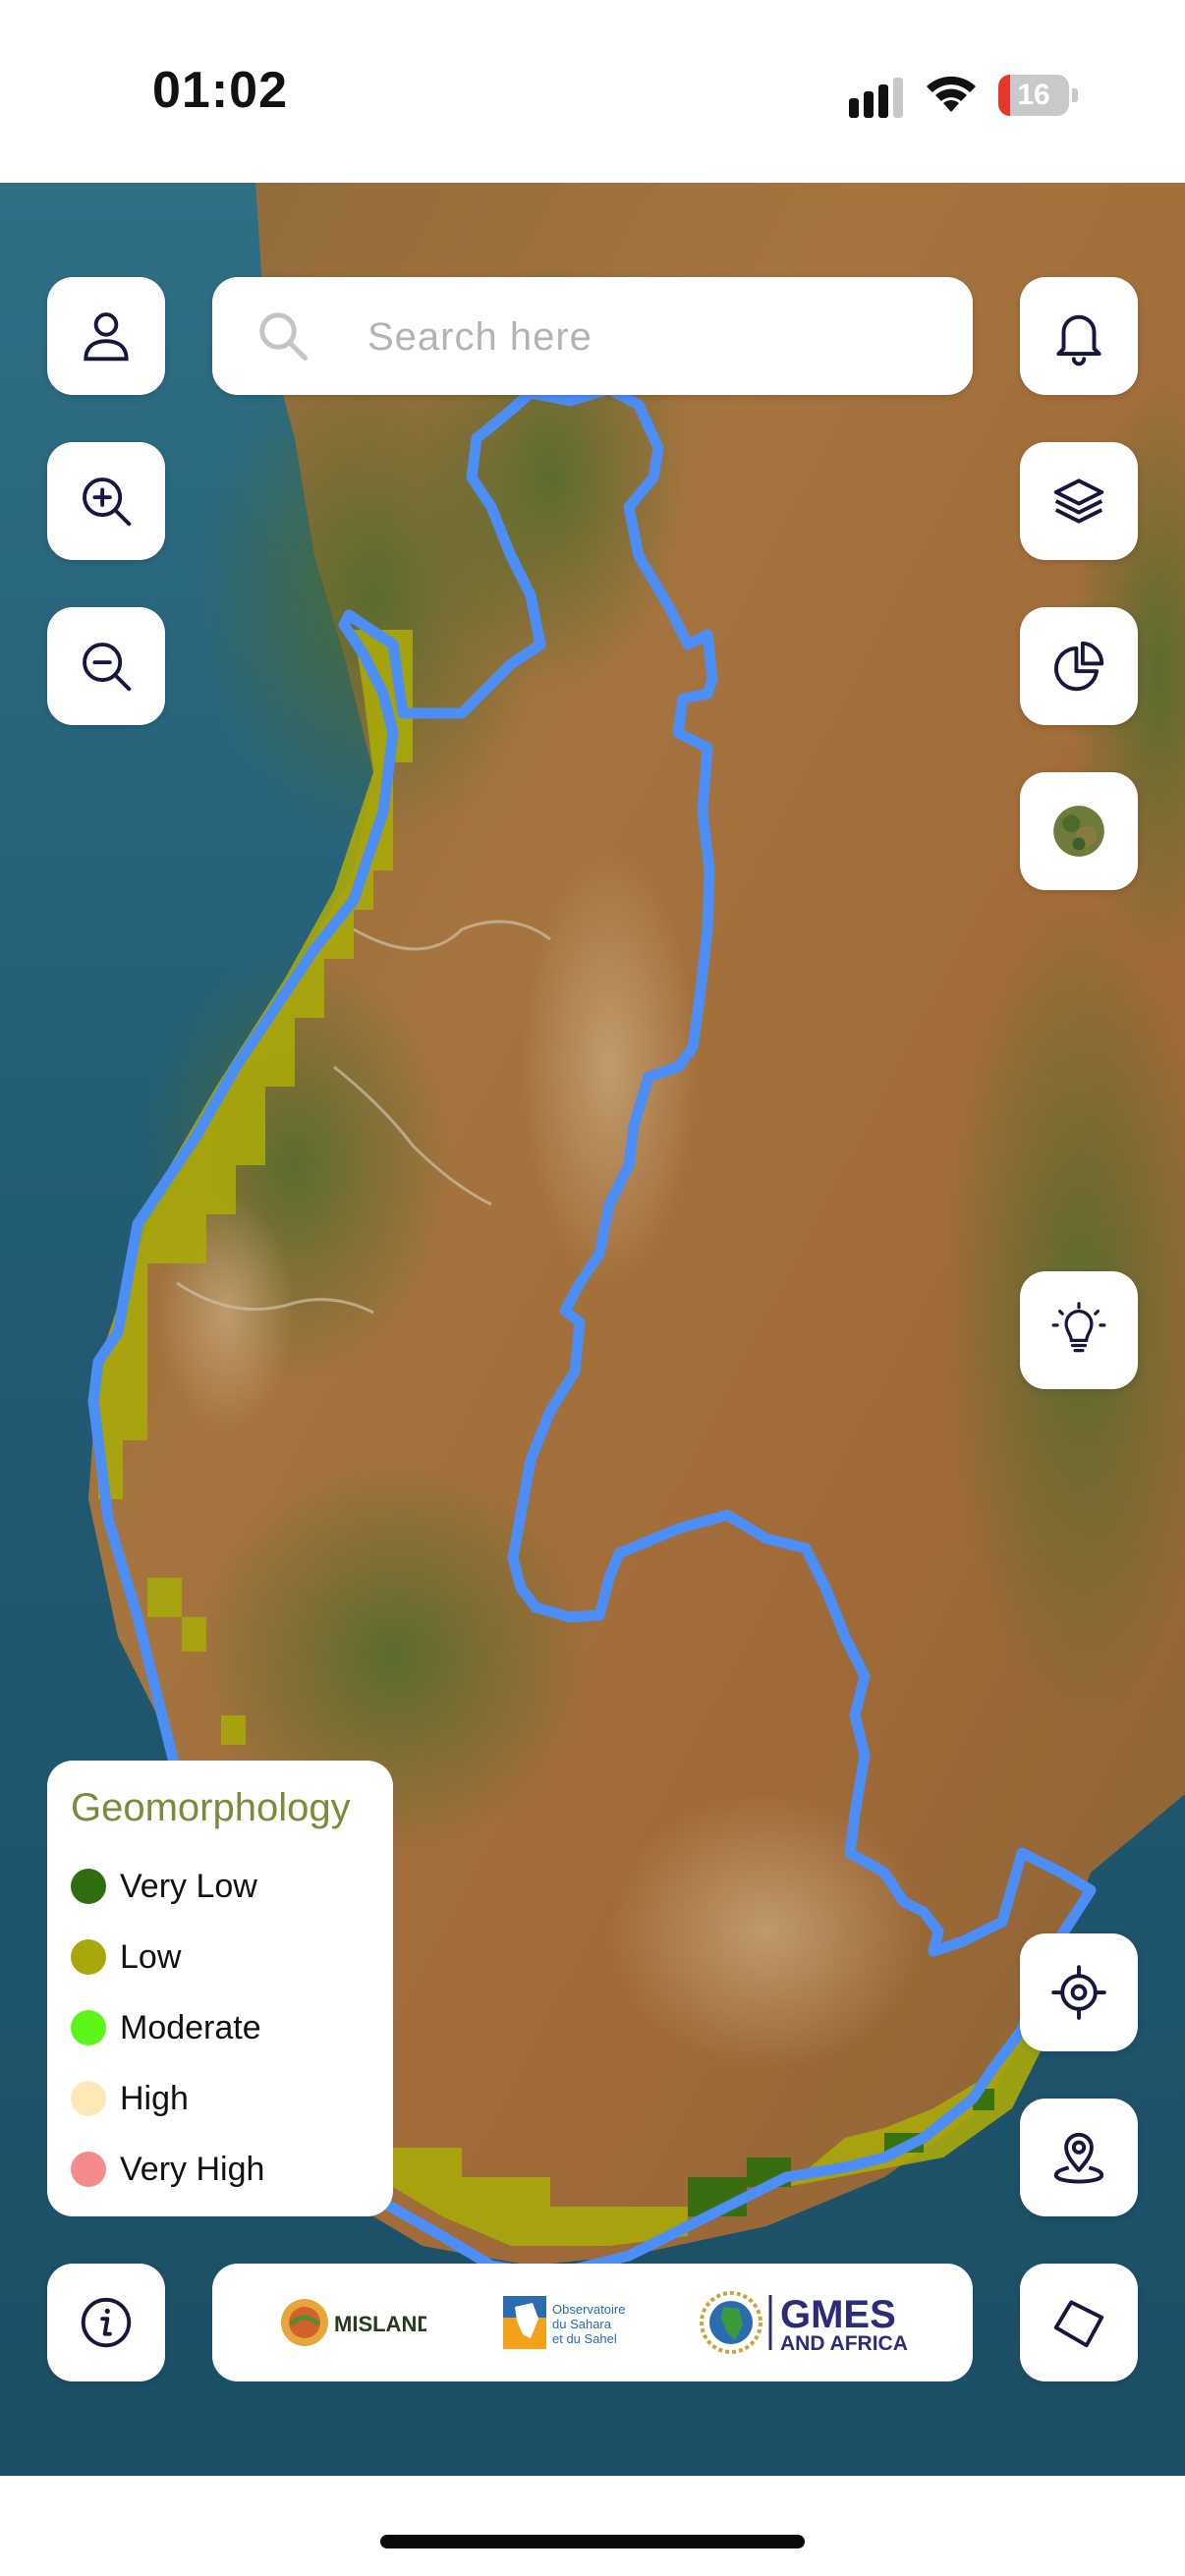 The height and width of the screenshot is (2576, 1185). I want to click on search-bar, so click(592, 336).